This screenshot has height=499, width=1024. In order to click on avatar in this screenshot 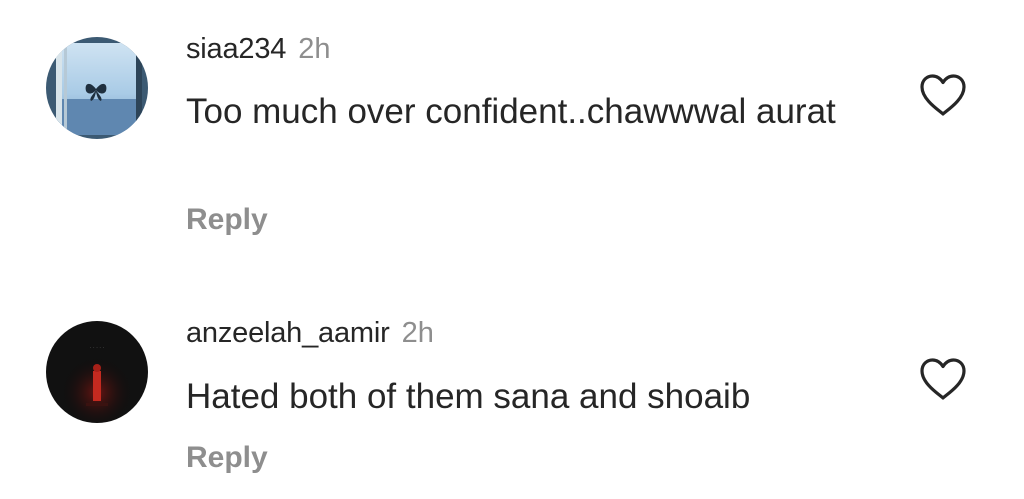, I will do `click(97, 88)`.